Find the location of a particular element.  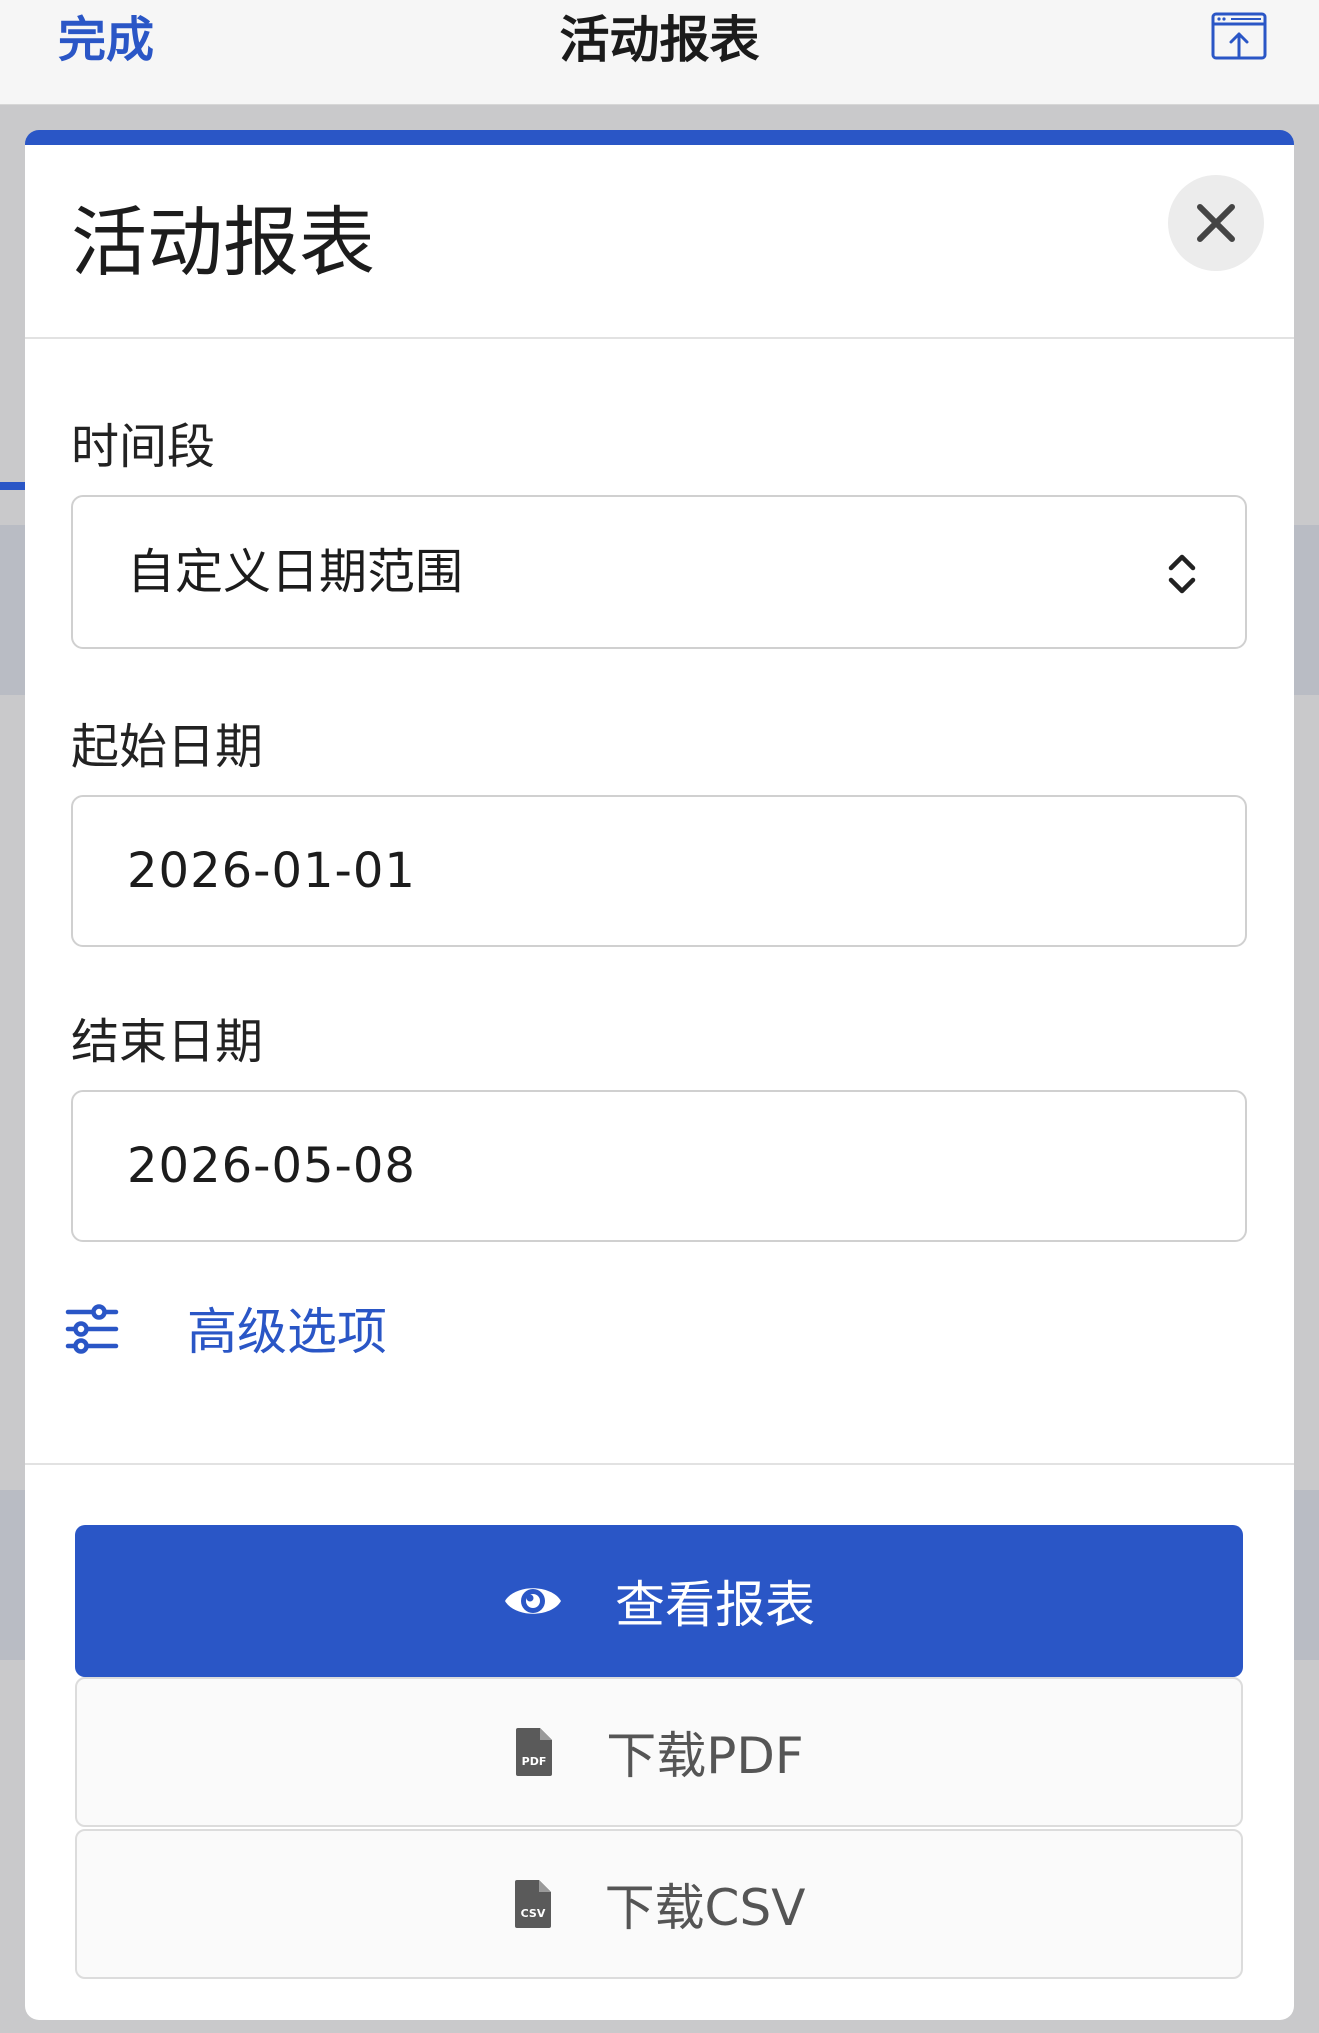

modal-header: 活动报表 is located at coordinates (659, 242).